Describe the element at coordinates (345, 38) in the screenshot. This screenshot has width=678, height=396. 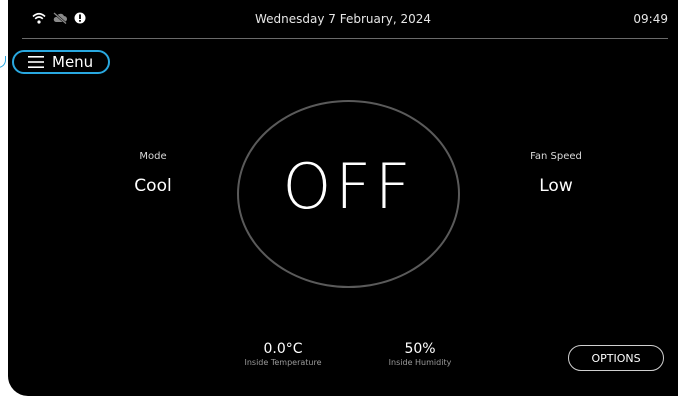
I see `status-divider` at that location.